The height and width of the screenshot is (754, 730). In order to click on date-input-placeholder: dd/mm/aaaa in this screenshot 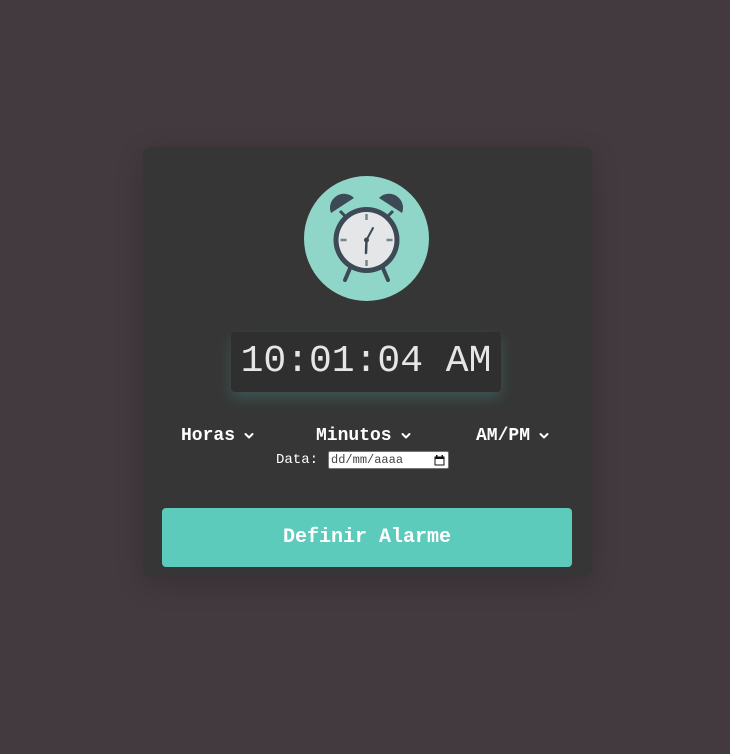, I will do `click(367, 460)`.